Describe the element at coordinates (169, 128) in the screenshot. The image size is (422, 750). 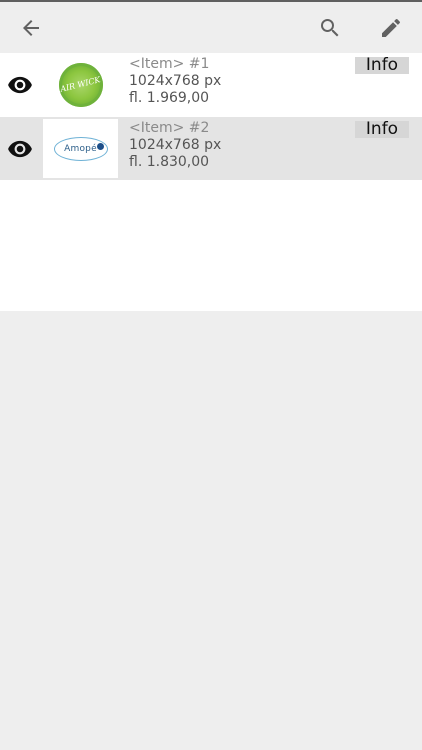
I see `item-name: <Item> #2` at that location.